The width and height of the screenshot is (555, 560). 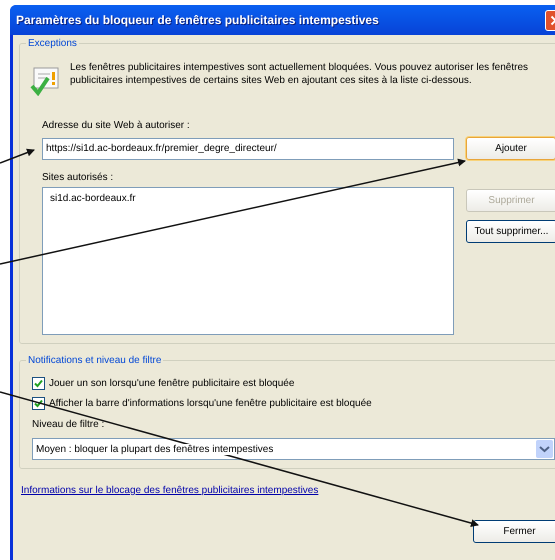 I want to click on sites-label: Sites autorisés :, so click(x=78, y=178).